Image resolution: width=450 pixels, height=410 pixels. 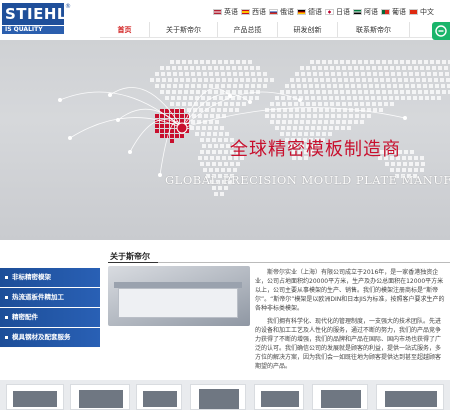 I want to click on logo-brand: STIEHL, so click(x=34, y=14).